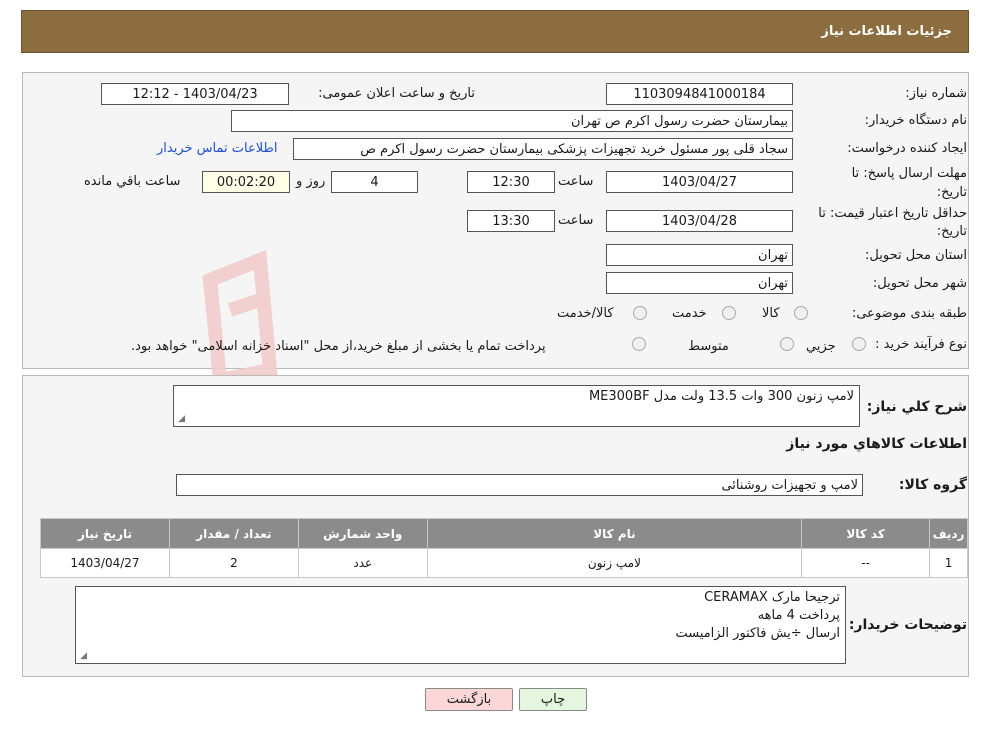 Image resolution: width=985 pixels, height=733 pixels. What do you see at coordinates (699, 283) in the screenshot?
I see `city-field: تهران` at bounding box center [699, 283].